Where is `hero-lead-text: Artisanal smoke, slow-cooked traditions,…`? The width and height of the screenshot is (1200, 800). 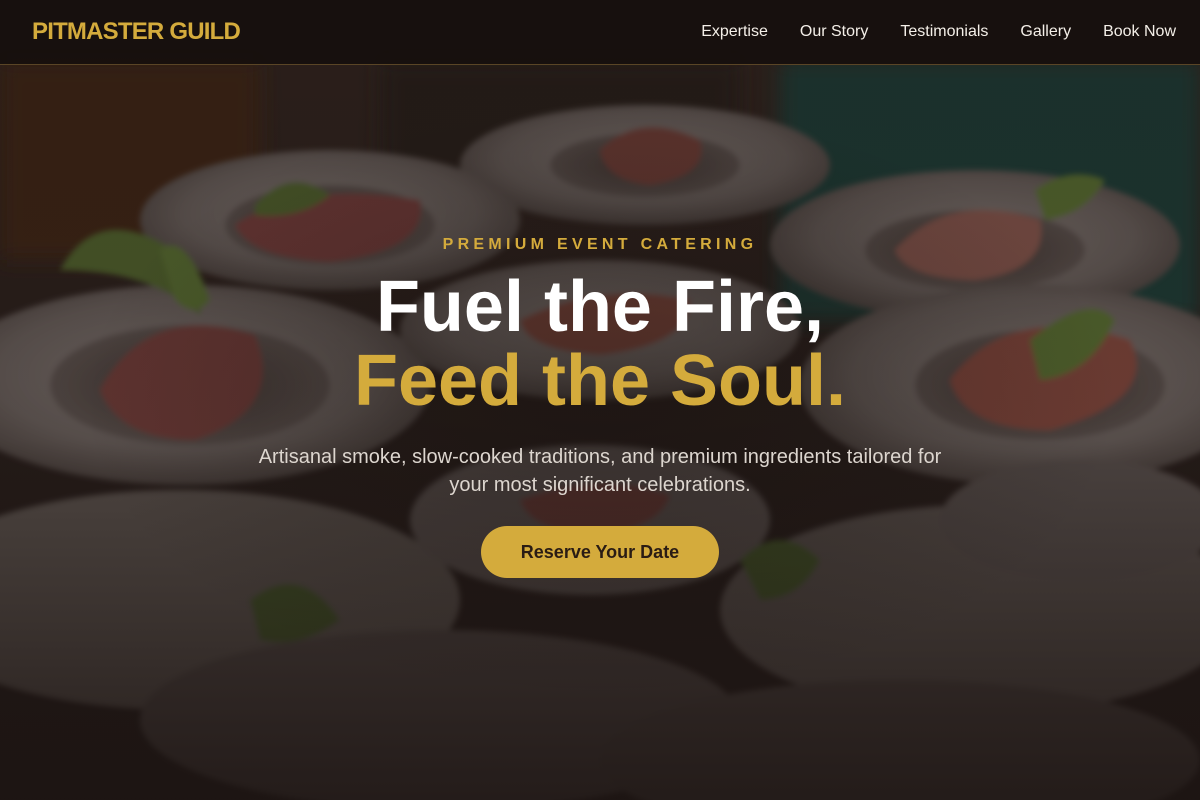 hero-lead-text: Artisanal smoke, slow-cooked traditions,… is located at coordinates (600, 471).